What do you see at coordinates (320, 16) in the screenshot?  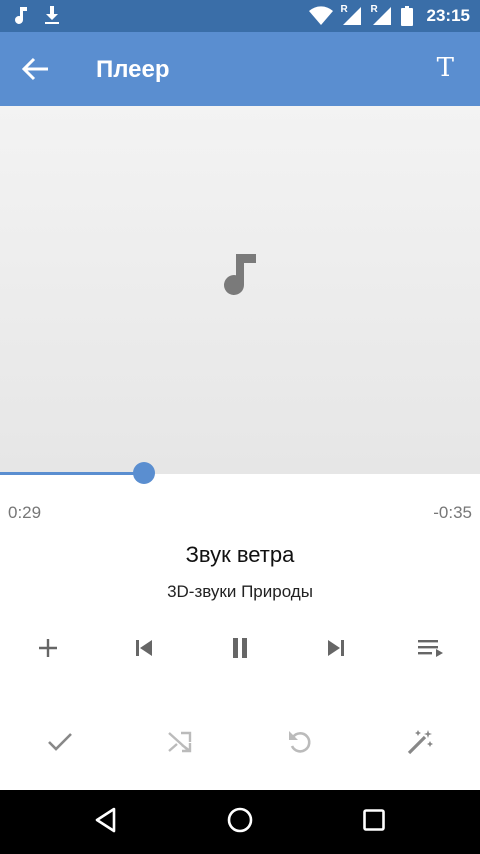 I see `wifi-icon` at bounding box center [320, 16].